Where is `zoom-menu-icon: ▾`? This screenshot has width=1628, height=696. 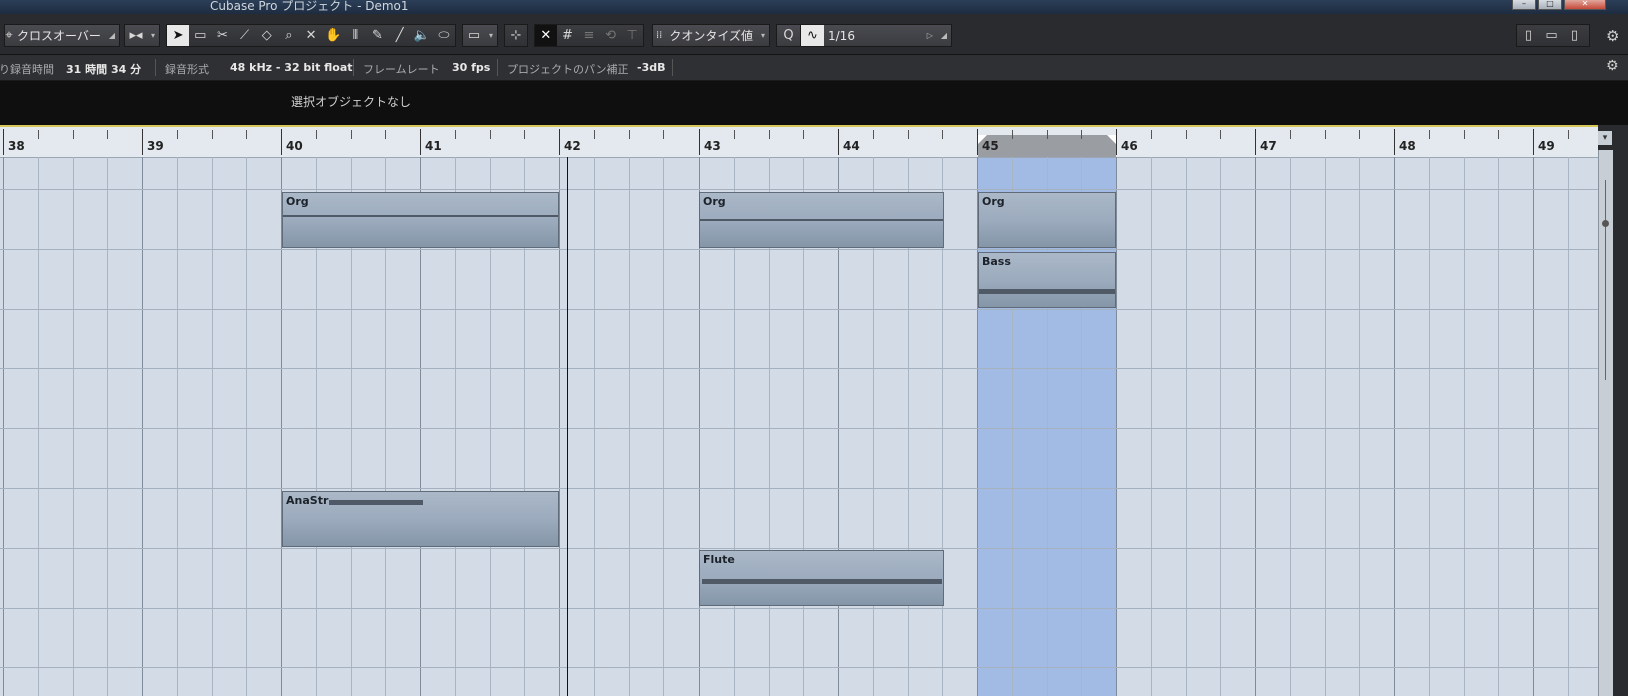 zoom-menu-icon: ▾ is located at coordinates (1605, 138).